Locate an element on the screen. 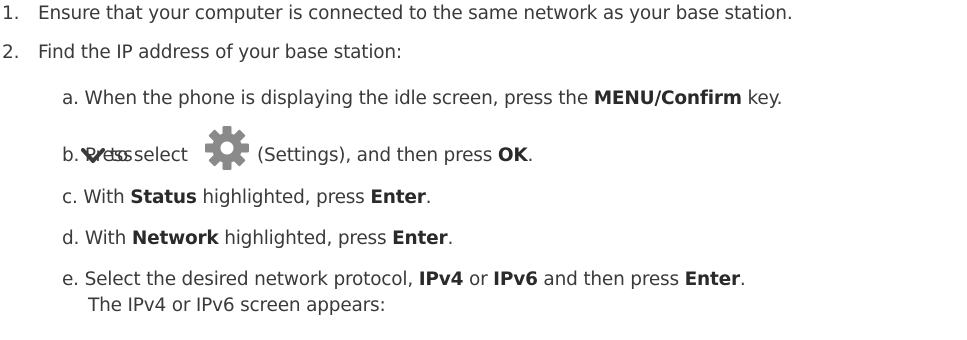 Image resolution: width=967 pixels, height=340 pixels. substep-label: a. is located at coordinates (70, 98).